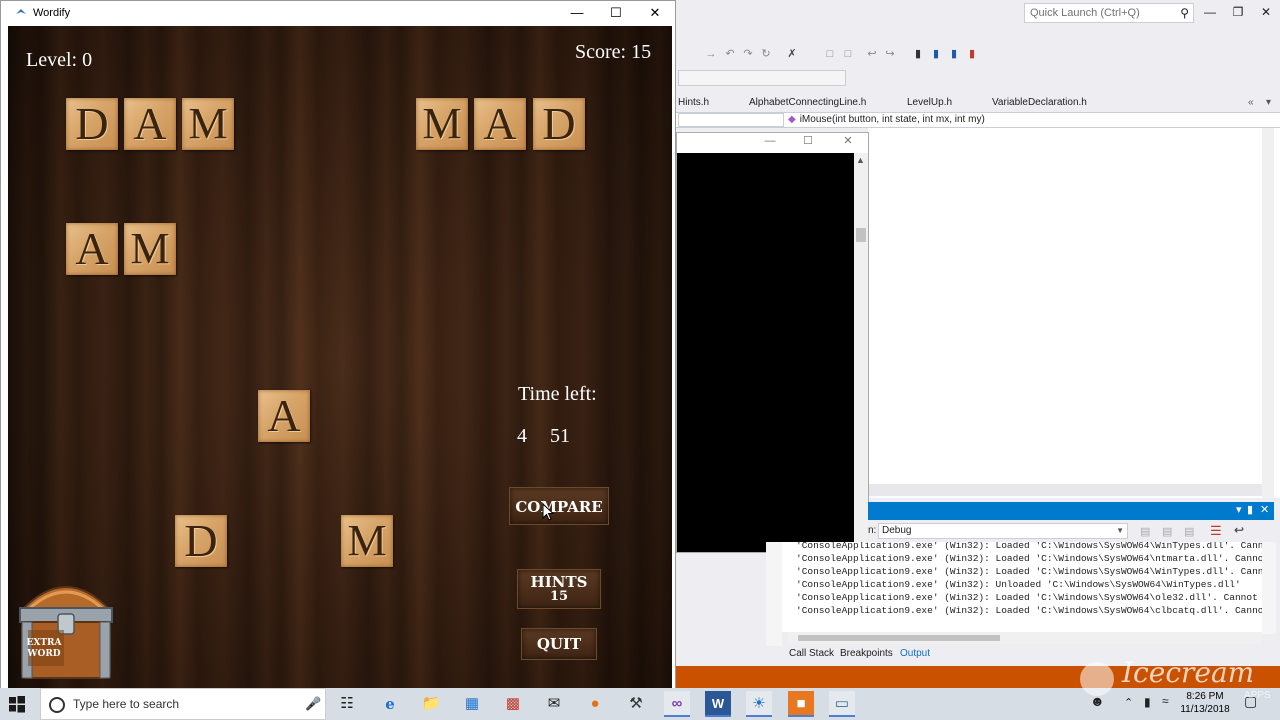 The height and width of the screenshot is (720, 1280). I want to click on output-show-label: n:, so click(872, 530).